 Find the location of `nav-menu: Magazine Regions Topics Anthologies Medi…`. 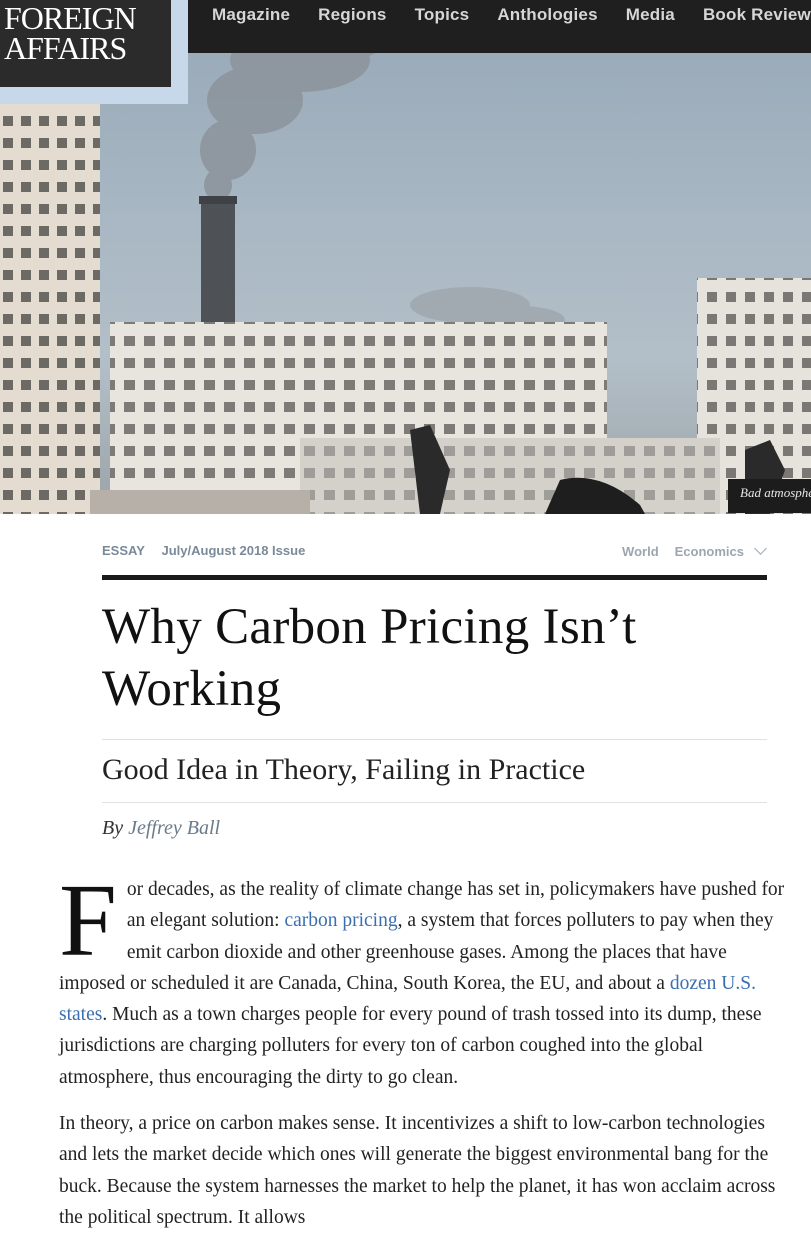

nav-menu: Magazine Regions Topics Anthologies Medi… is located at coordinates (511, 15).